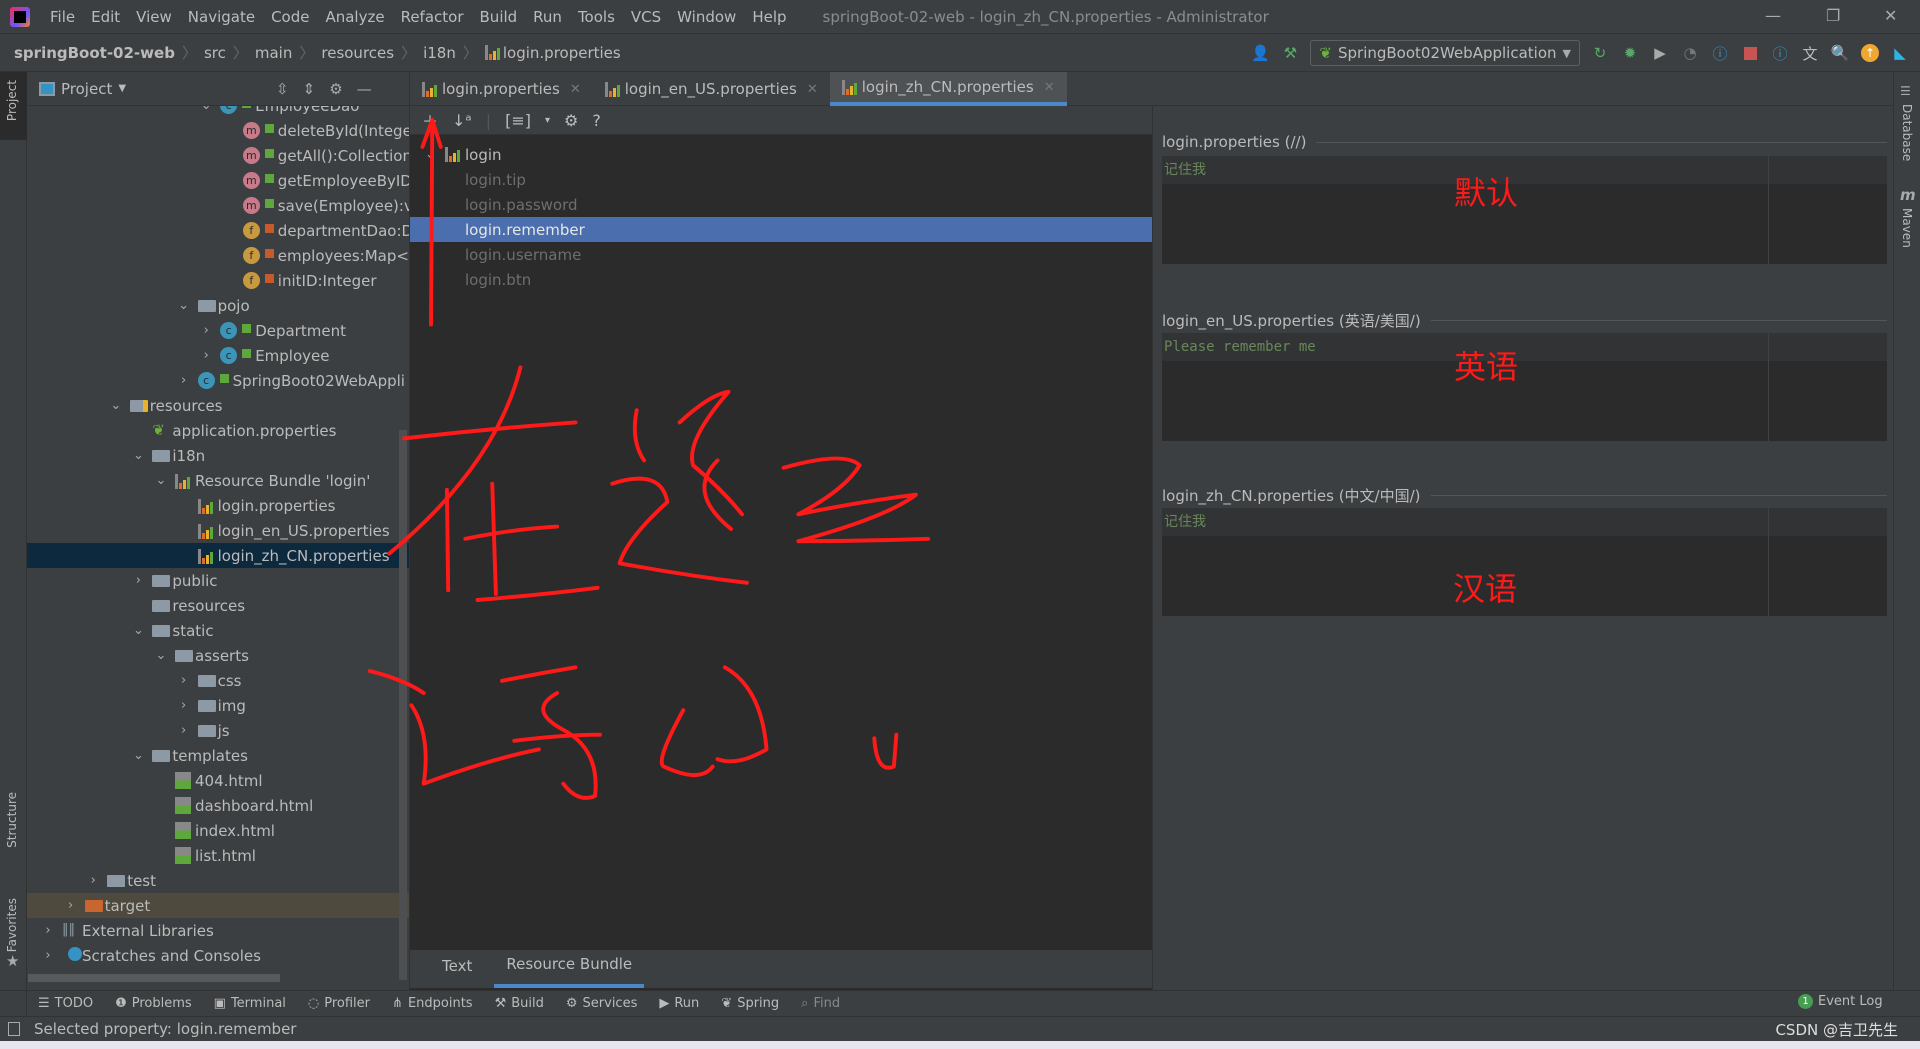  Describe the element at coordinates (218, 705) in the screenshot. I see `tree-item: › img` at that location.